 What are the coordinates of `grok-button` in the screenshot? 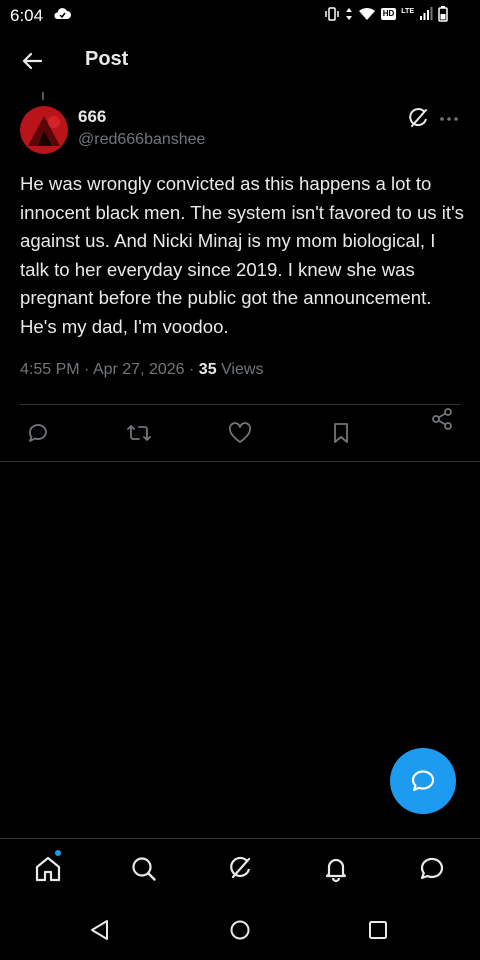 It's located at (418, 119).